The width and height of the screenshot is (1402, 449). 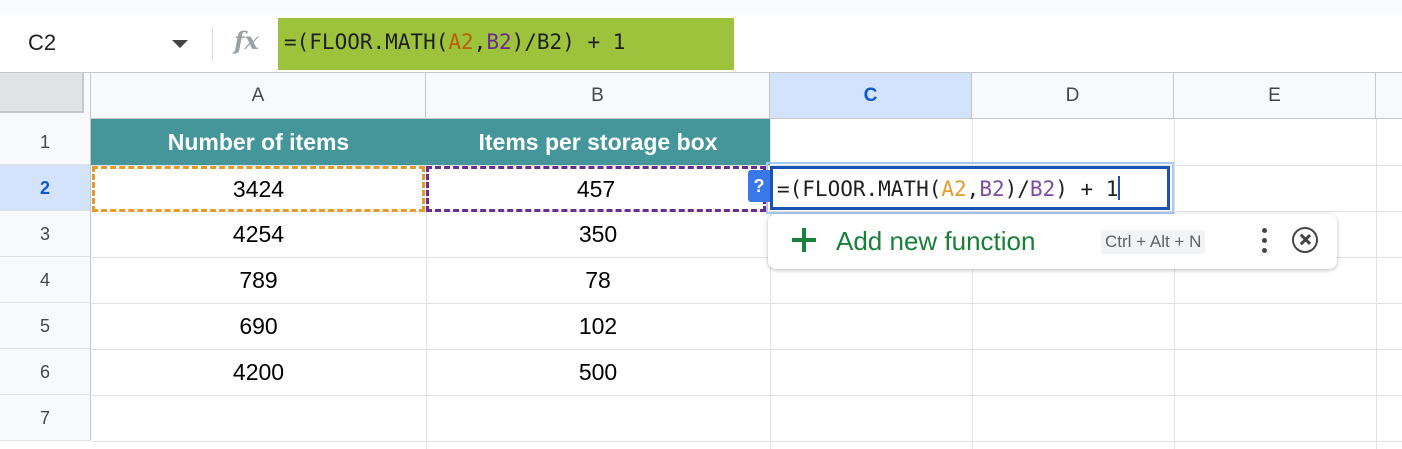 What do you see at coordinates (45, 188) in the screenshot?
I see `row-header-2: 2` at bounding box center [45, 188].